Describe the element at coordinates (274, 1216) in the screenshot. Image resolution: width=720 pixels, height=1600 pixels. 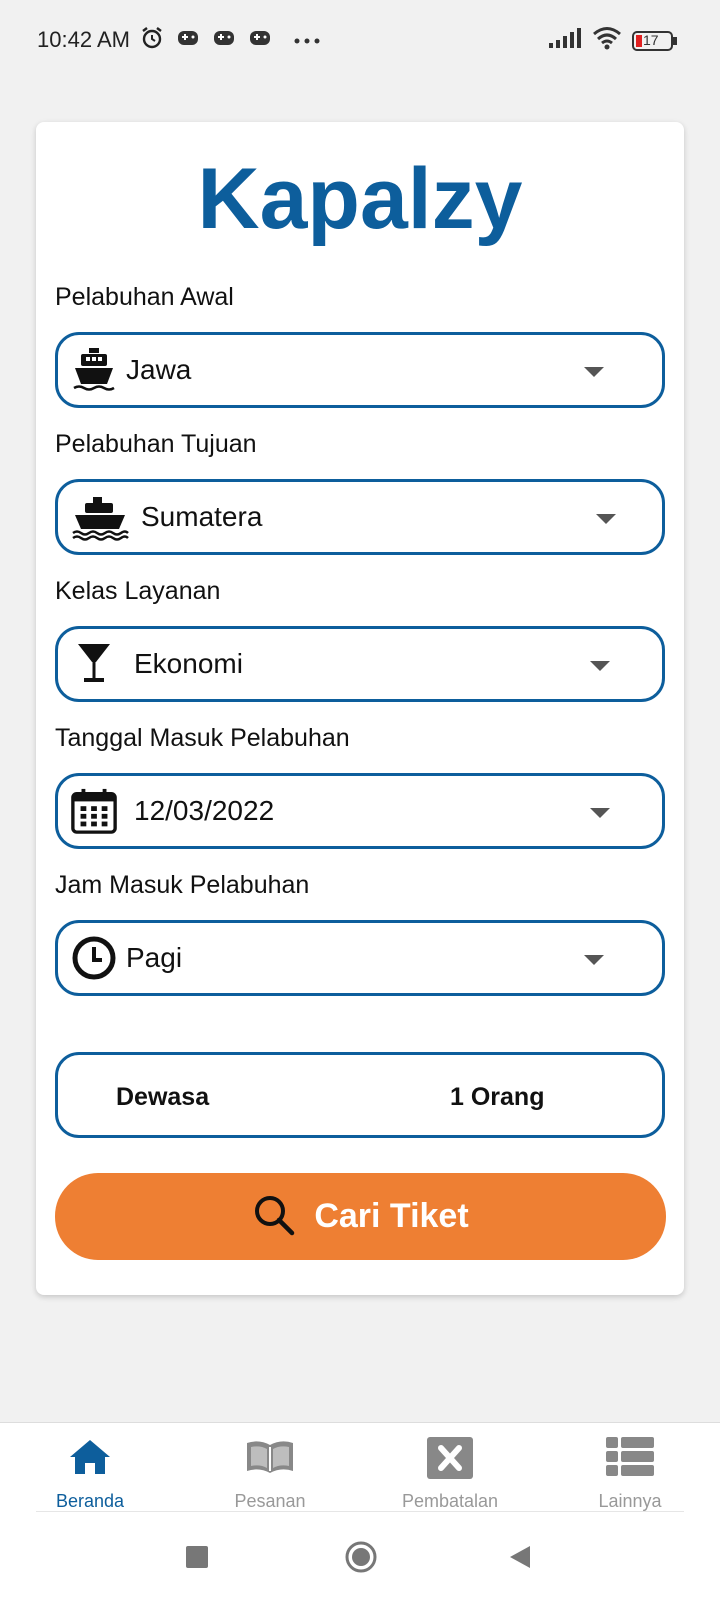
I see `search-icon` at that location.